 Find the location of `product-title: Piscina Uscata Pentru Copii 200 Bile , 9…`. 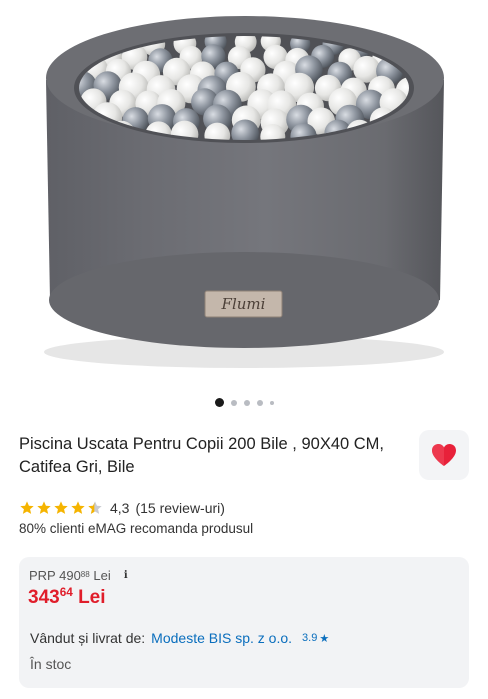

product-title: Piscina Uscata Pentru Copii 200 Bile , 9… is located at coordinates (202, 455).